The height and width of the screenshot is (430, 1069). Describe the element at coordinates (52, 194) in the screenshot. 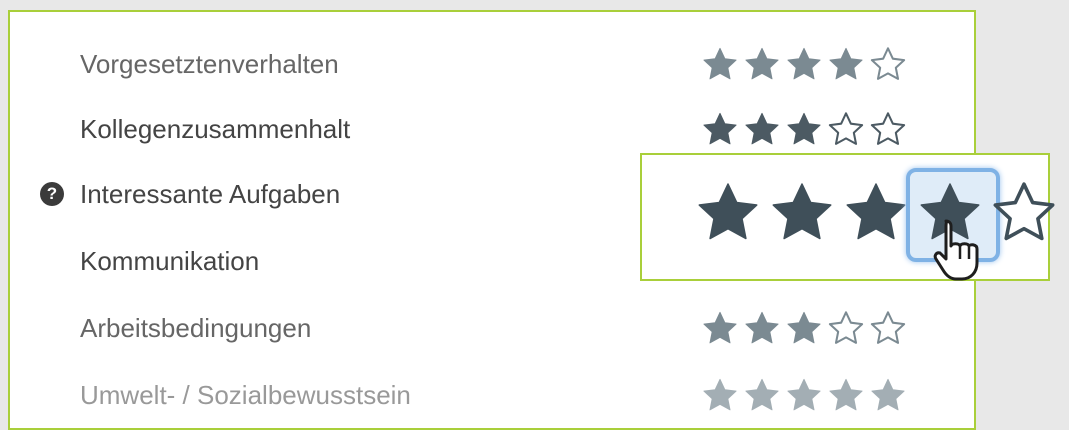

I see `help-icon: ?` at that location.